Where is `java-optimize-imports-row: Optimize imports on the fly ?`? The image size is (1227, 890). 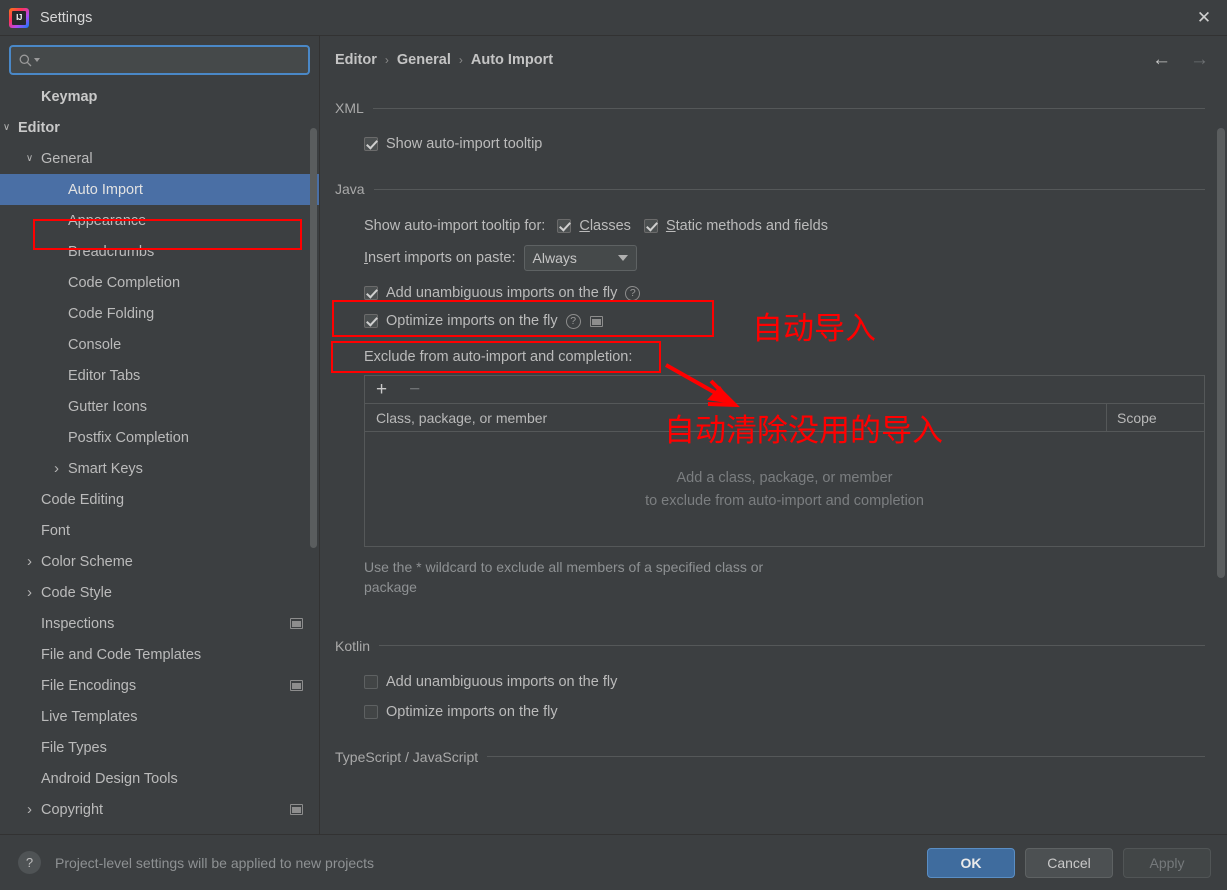 java-optimize-imports-row: Optimize imports on the fly ? is located at coordinates (795, 321).